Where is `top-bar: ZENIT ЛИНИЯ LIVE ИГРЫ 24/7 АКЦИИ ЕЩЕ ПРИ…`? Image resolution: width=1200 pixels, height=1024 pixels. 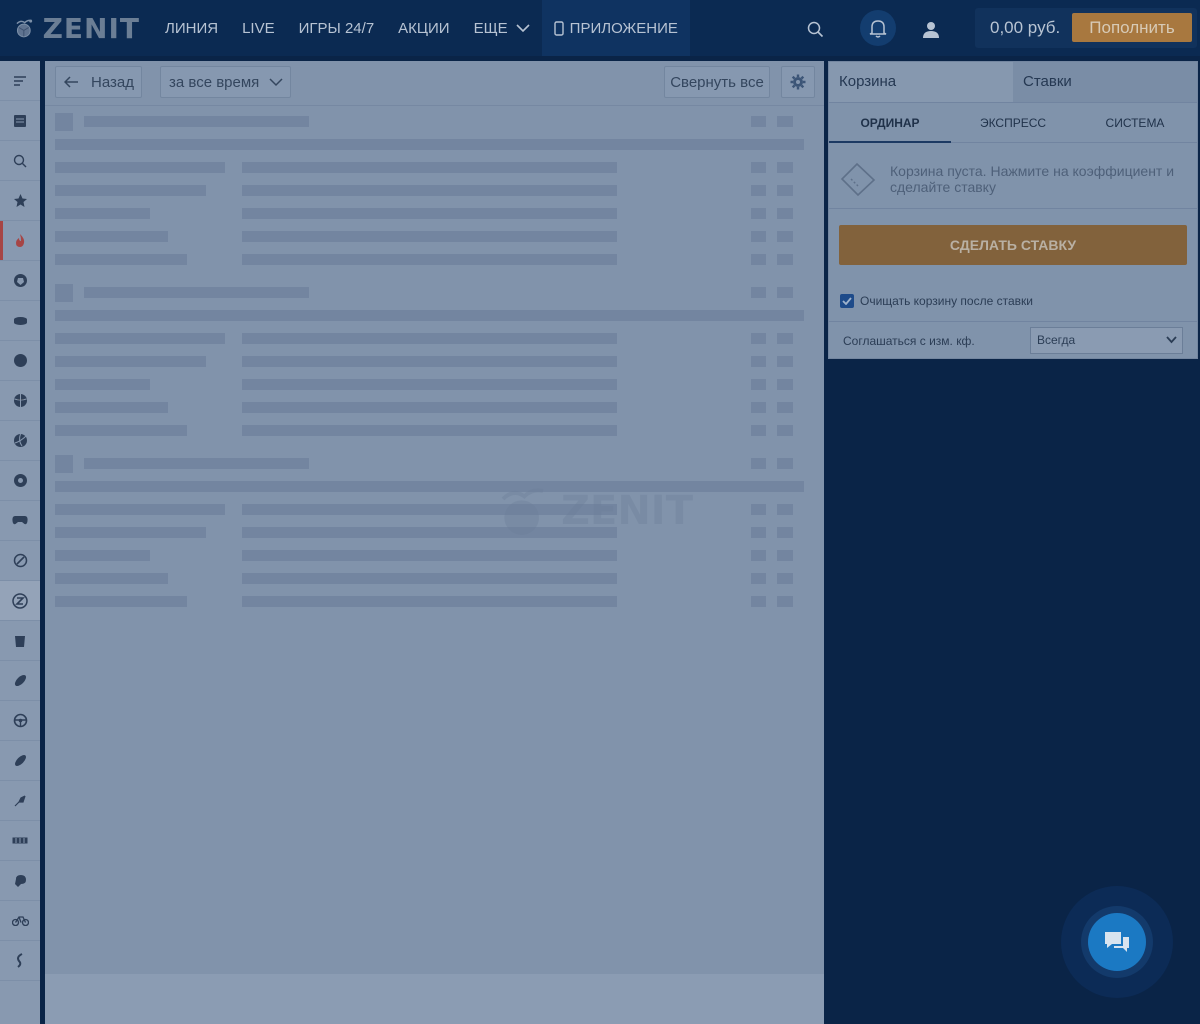 top-bar: ZENIT ЛИНИЯ LIVE ИГРЫ 24/7 АКЦИИ ЕЩЕ ПРИ… is located at coordinates (600, 28).